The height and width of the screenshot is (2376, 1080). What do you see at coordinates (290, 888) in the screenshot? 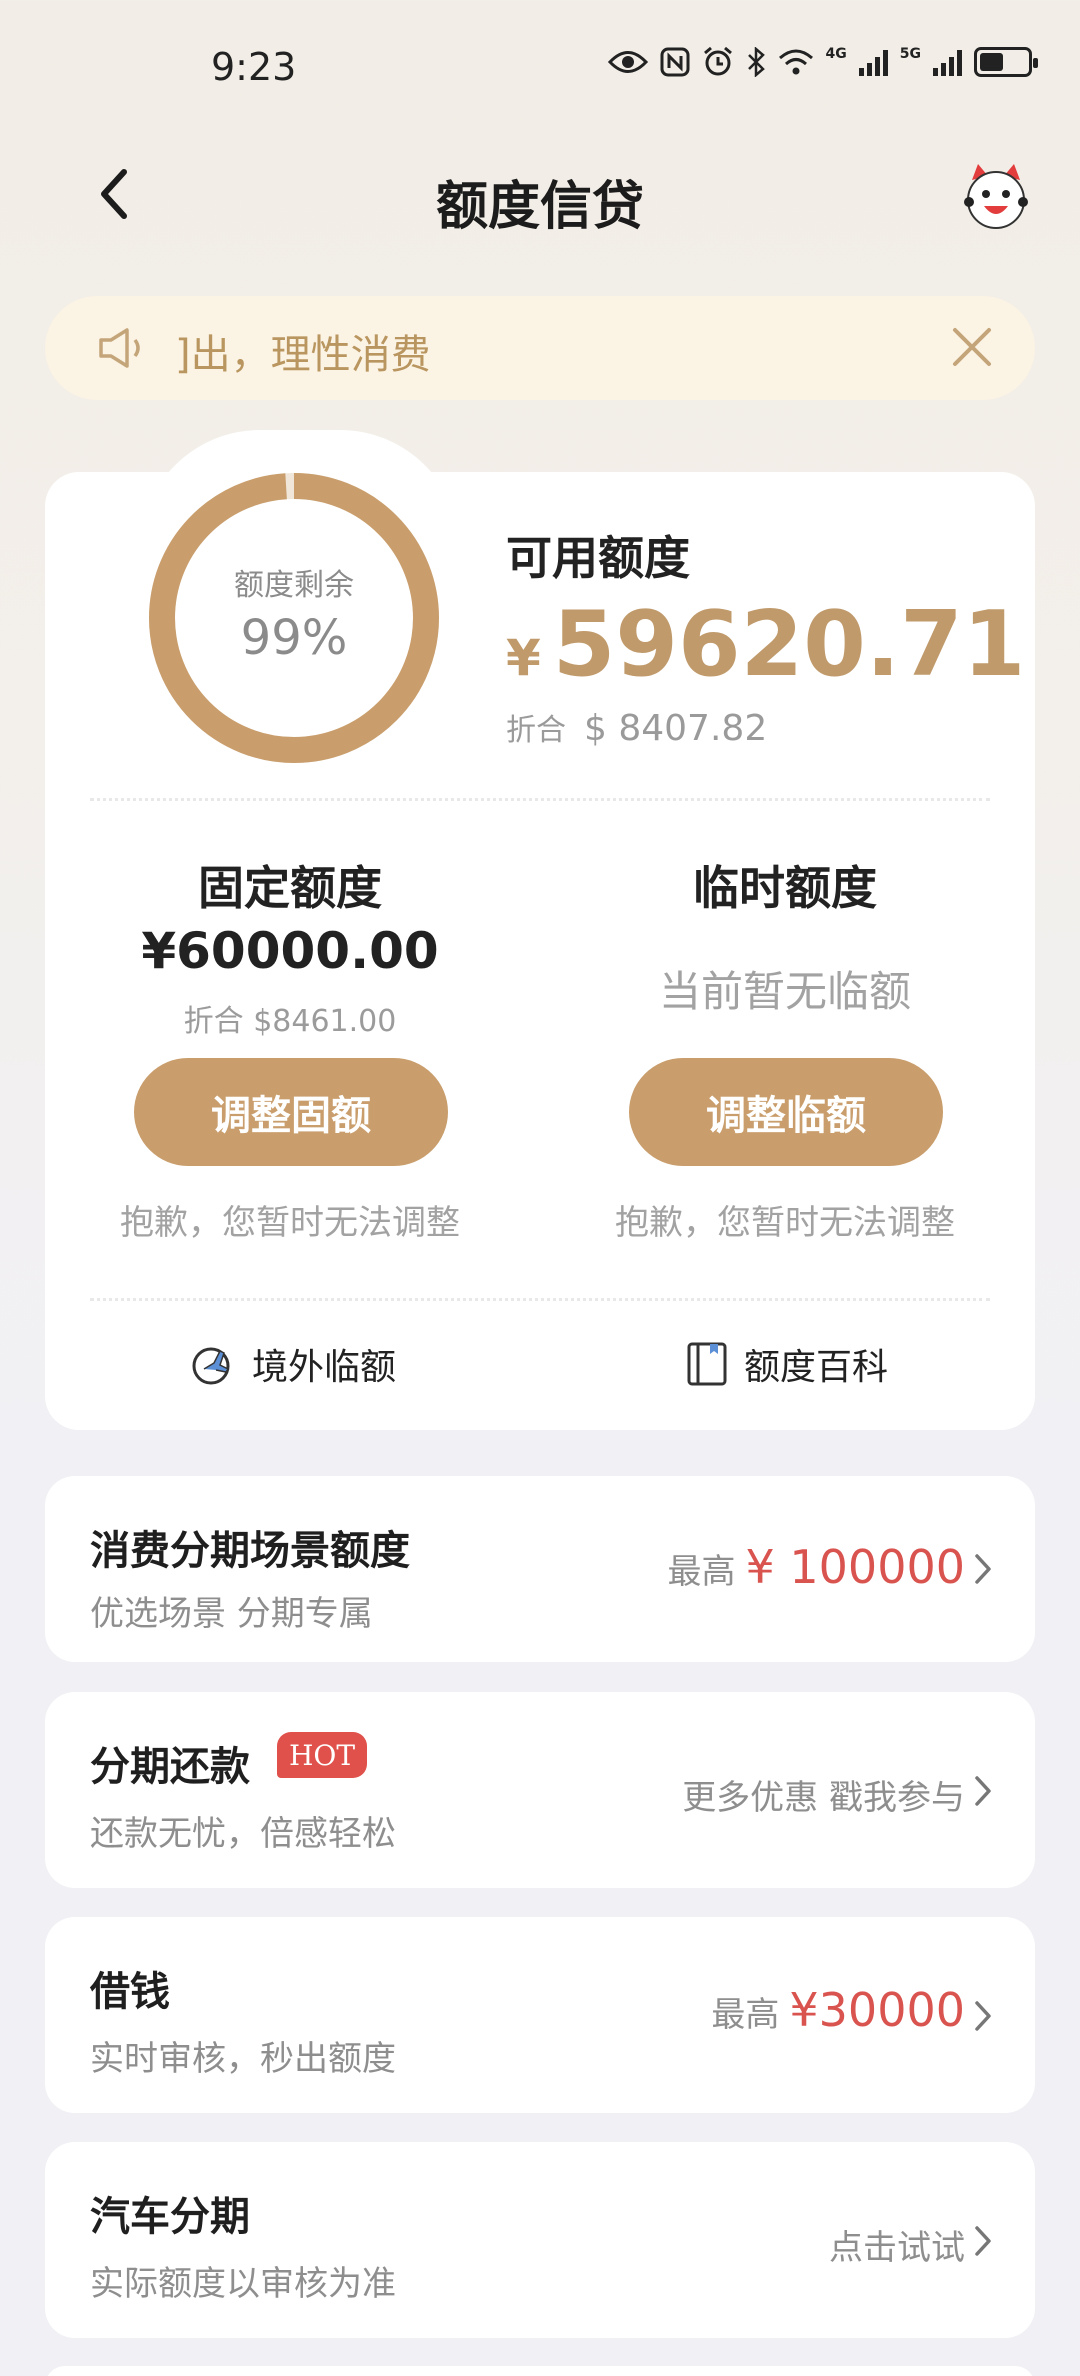
I see `fixed-credit-title: 固定额度` at bounding box center [290, 888].